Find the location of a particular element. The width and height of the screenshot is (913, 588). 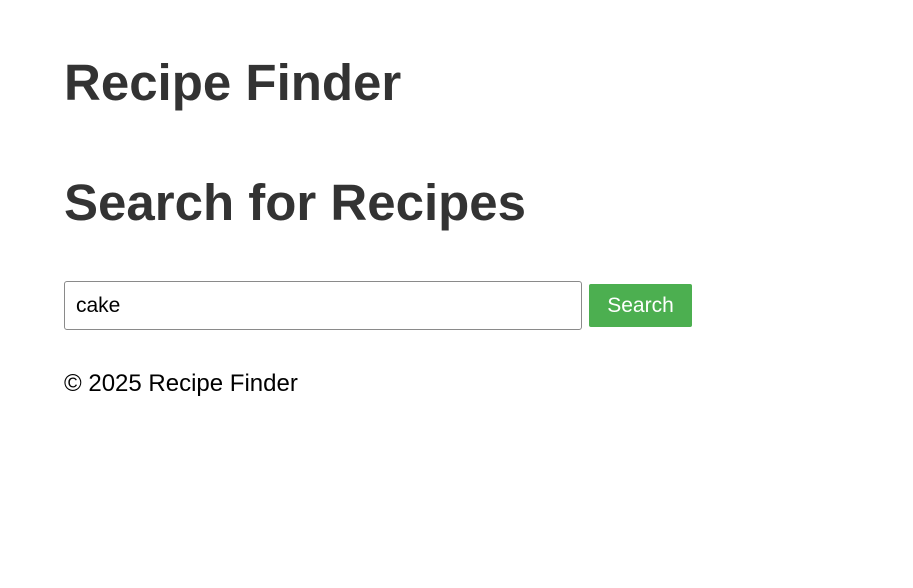

search-form: Search is located at coordinates (378, 305).